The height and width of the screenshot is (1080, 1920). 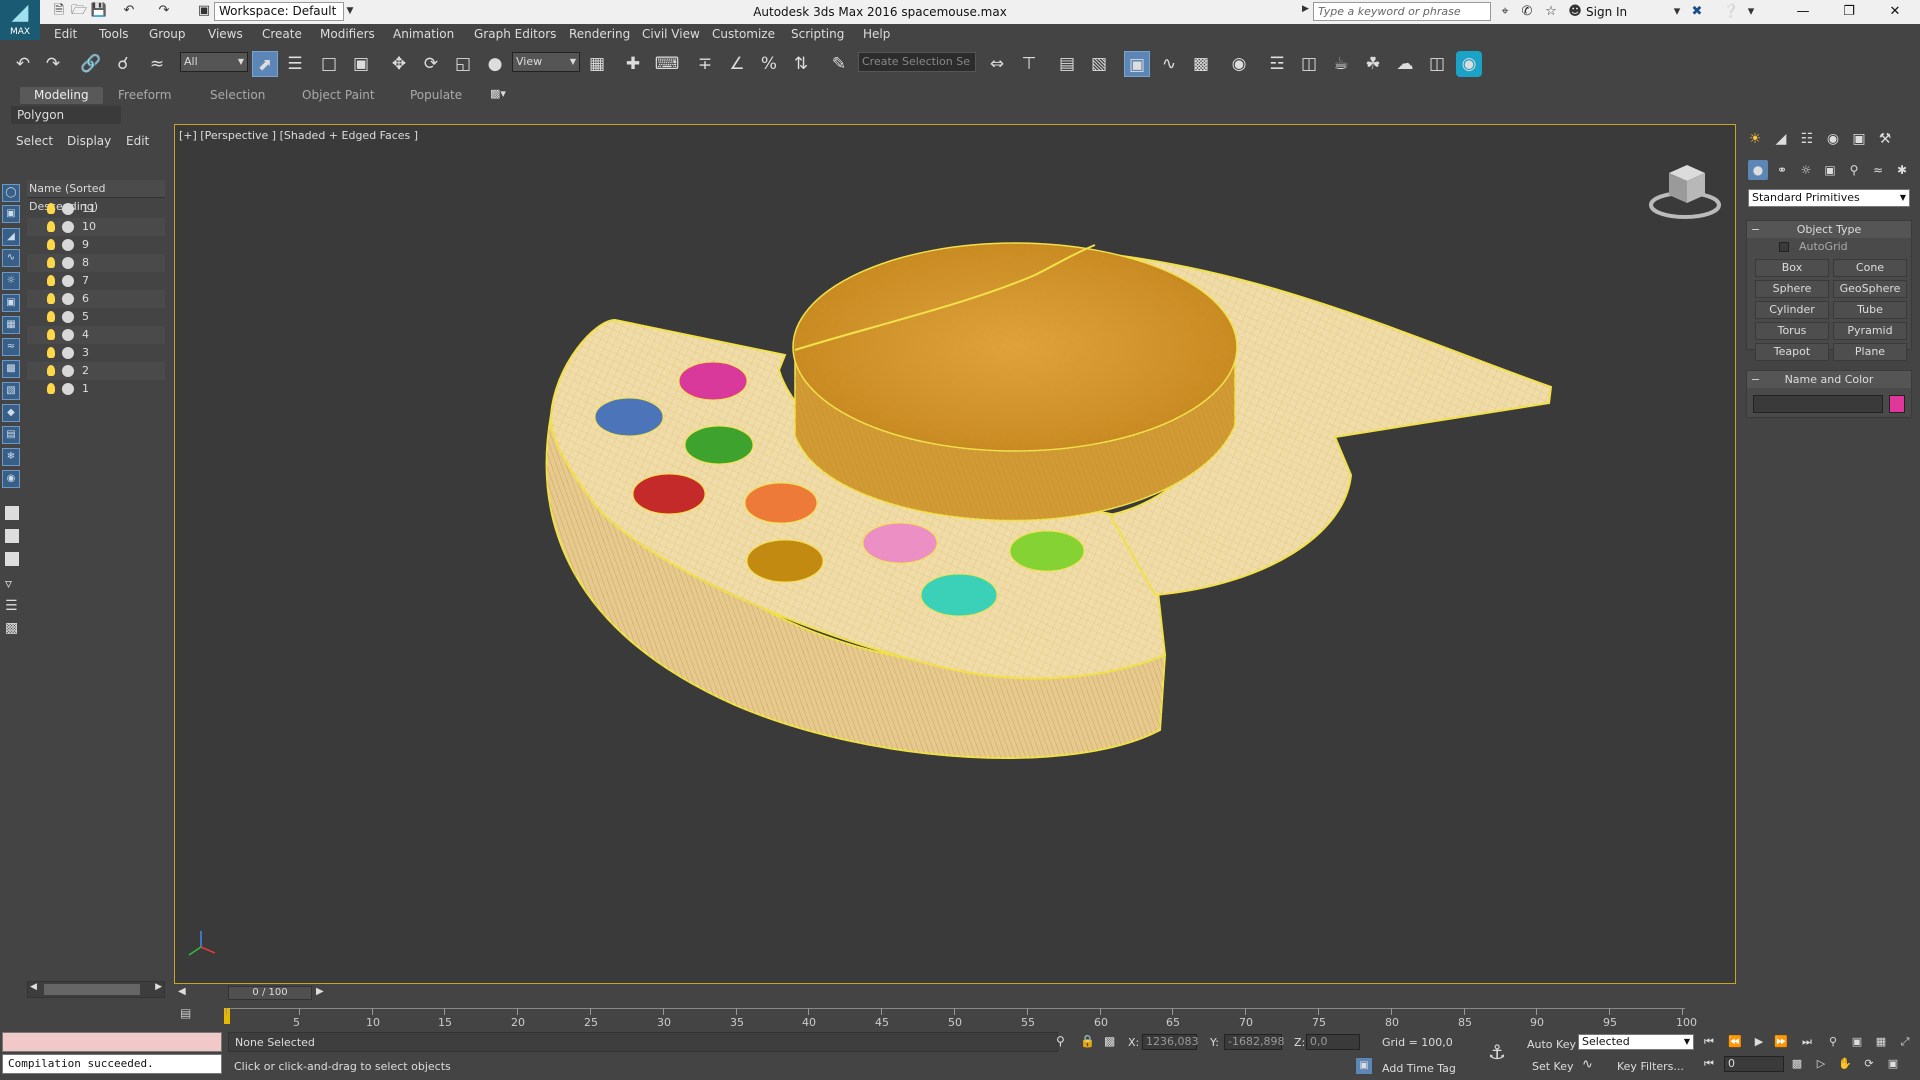 I want to click on explorer-menu-select: Select, so click(x=34, y=141).